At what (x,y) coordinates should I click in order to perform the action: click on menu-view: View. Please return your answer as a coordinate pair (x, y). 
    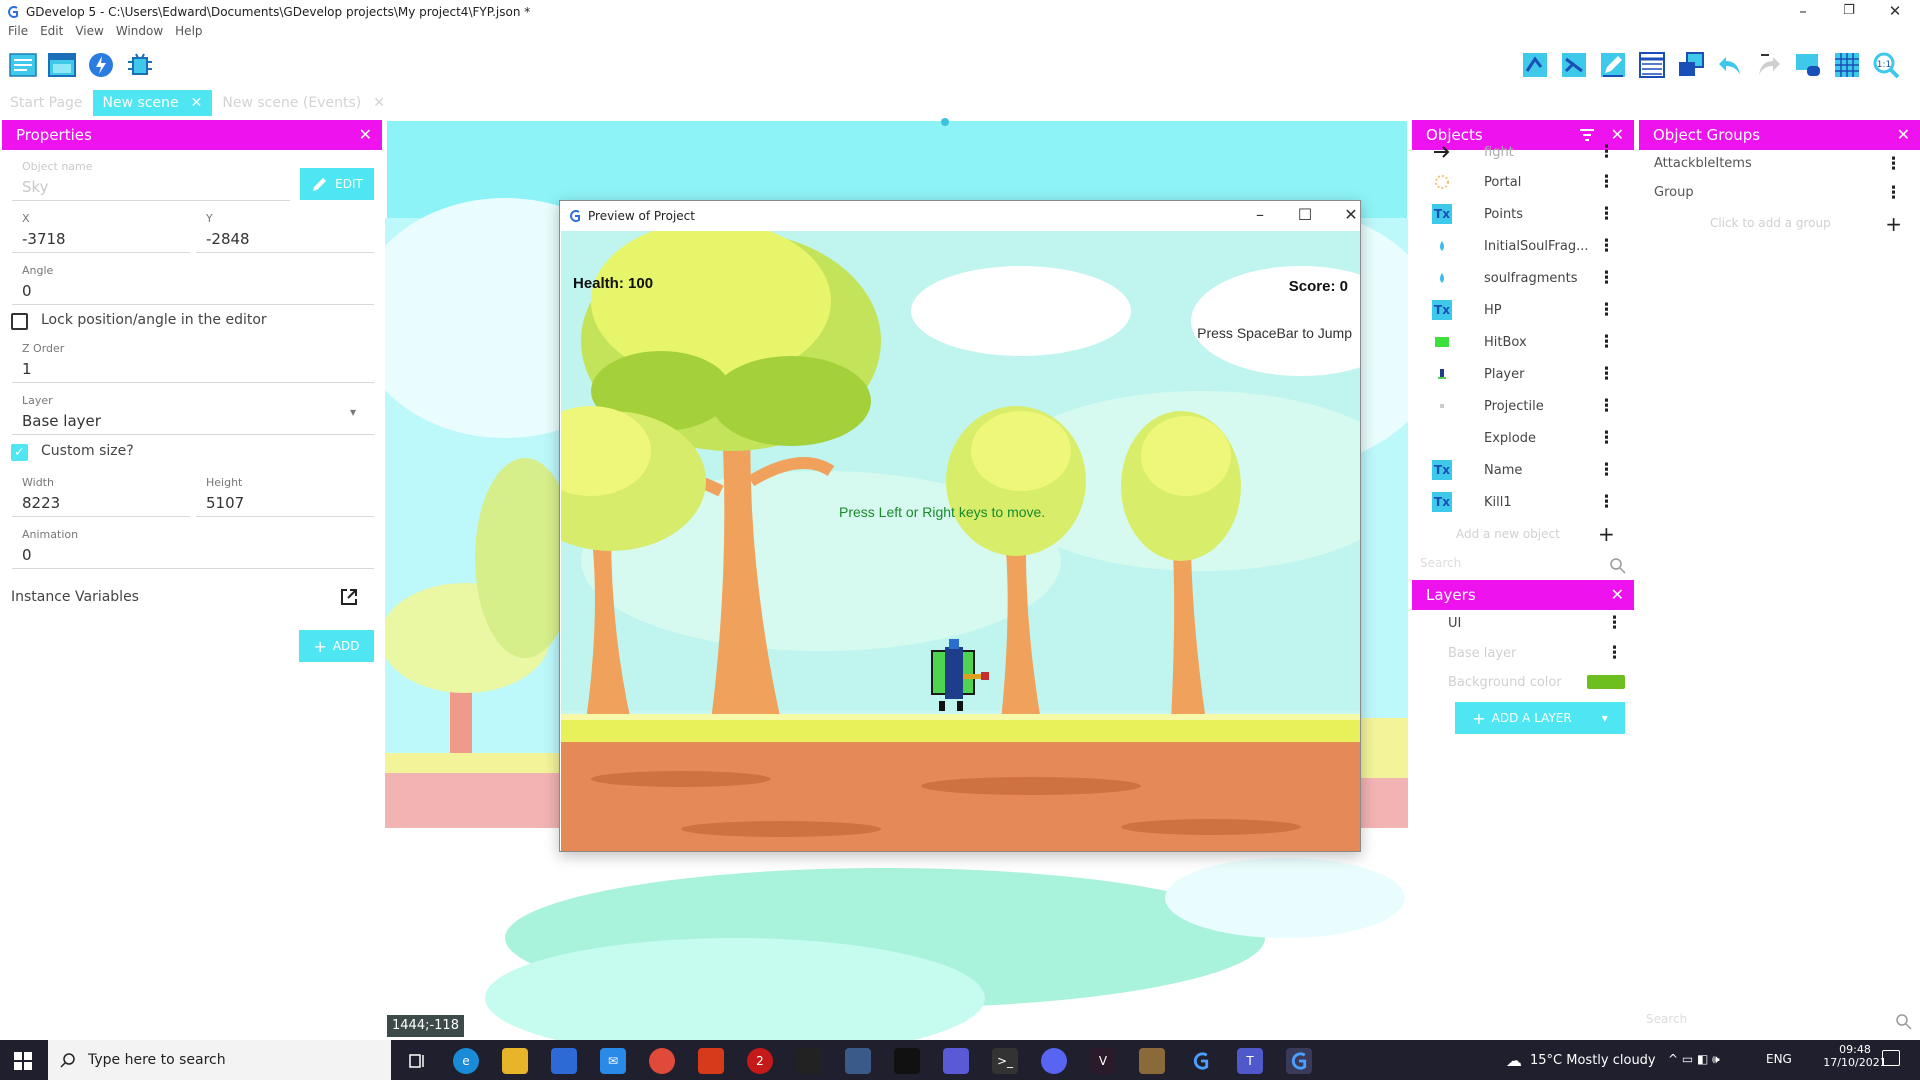
    Looking at the image, I should click on (89, 33).